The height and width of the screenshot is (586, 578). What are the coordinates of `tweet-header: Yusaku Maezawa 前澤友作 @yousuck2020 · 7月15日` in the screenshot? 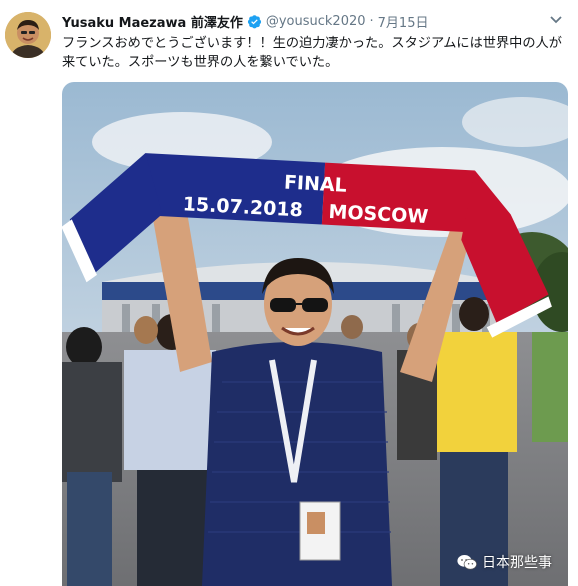 It's located at (313, 21).